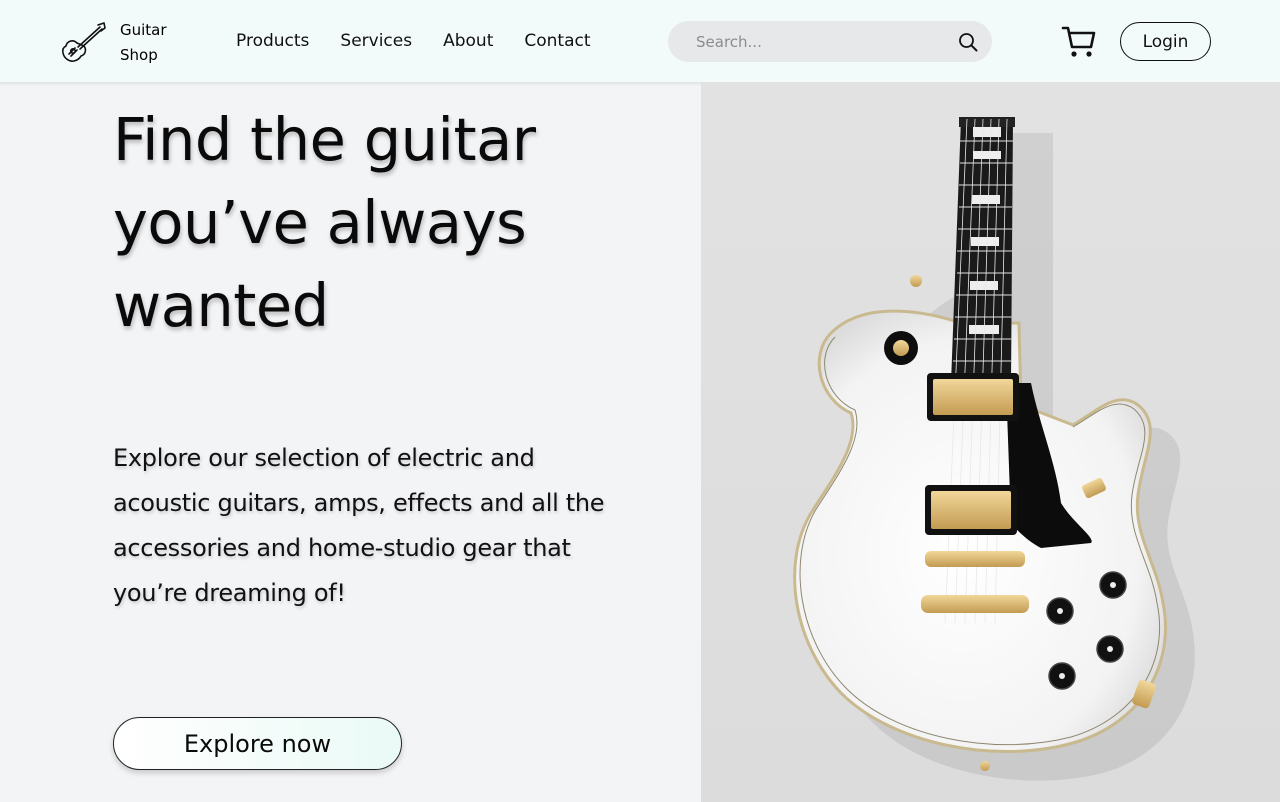 The height and width of the screenshot is (802, 1280). I want to click on nav-about: About, so click(468, 41).